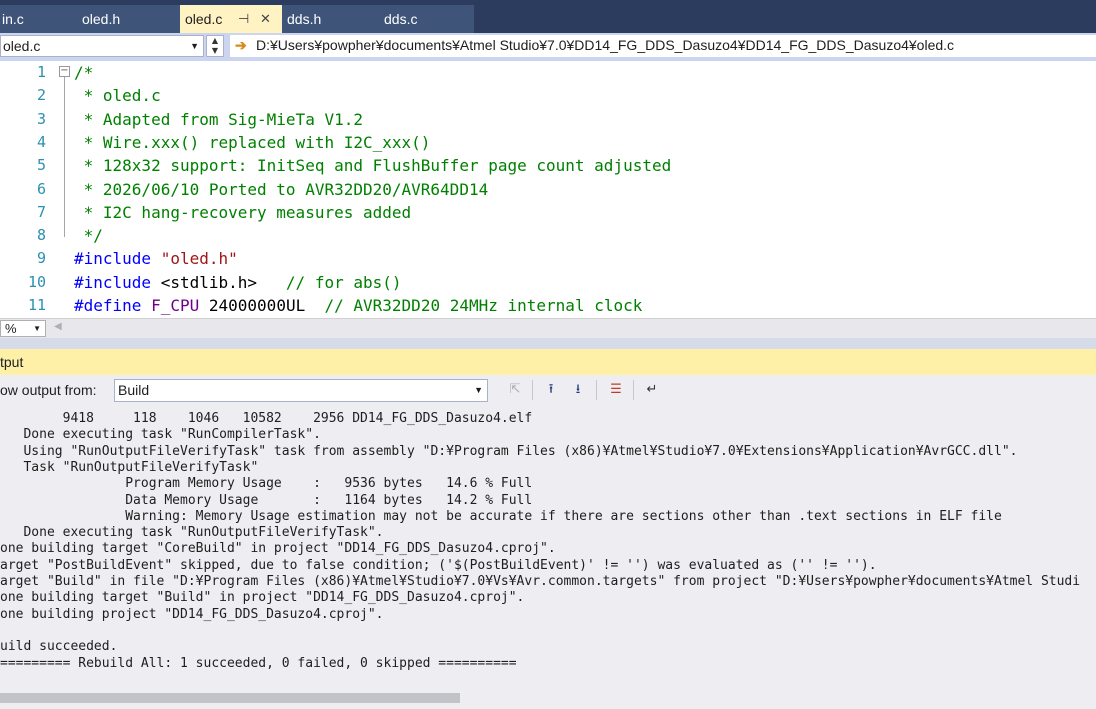  What do you see at coordinates (13, 19) in the screenshot?
I see `tab-label: in.c` at bounding box center [13, 19].